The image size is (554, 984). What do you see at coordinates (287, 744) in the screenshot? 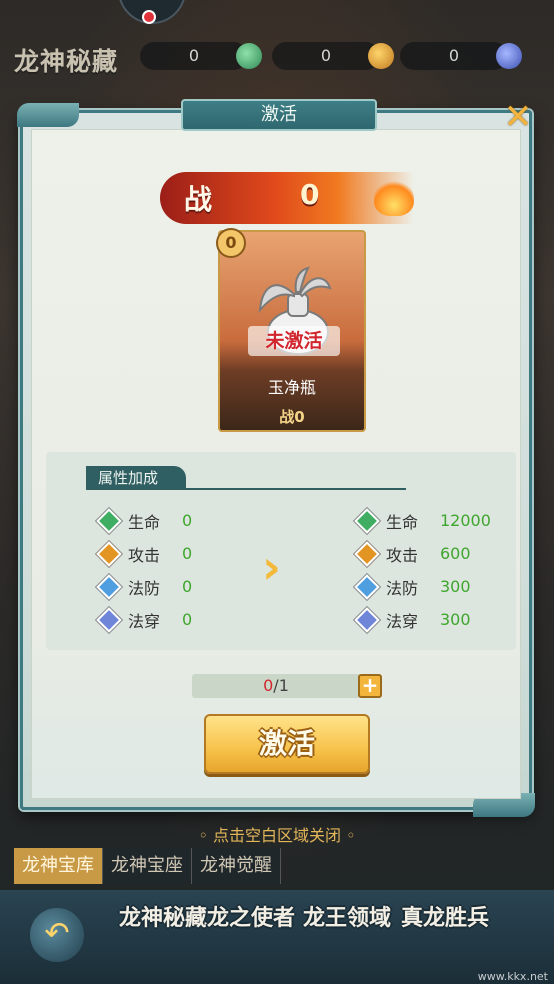
I see `activate-button: 激活` at bounding box center [287, 744].